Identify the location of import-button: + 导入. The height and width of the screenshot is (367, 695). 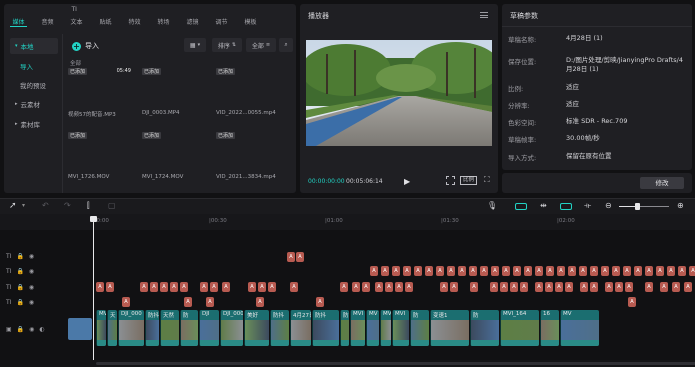
(85, 46).